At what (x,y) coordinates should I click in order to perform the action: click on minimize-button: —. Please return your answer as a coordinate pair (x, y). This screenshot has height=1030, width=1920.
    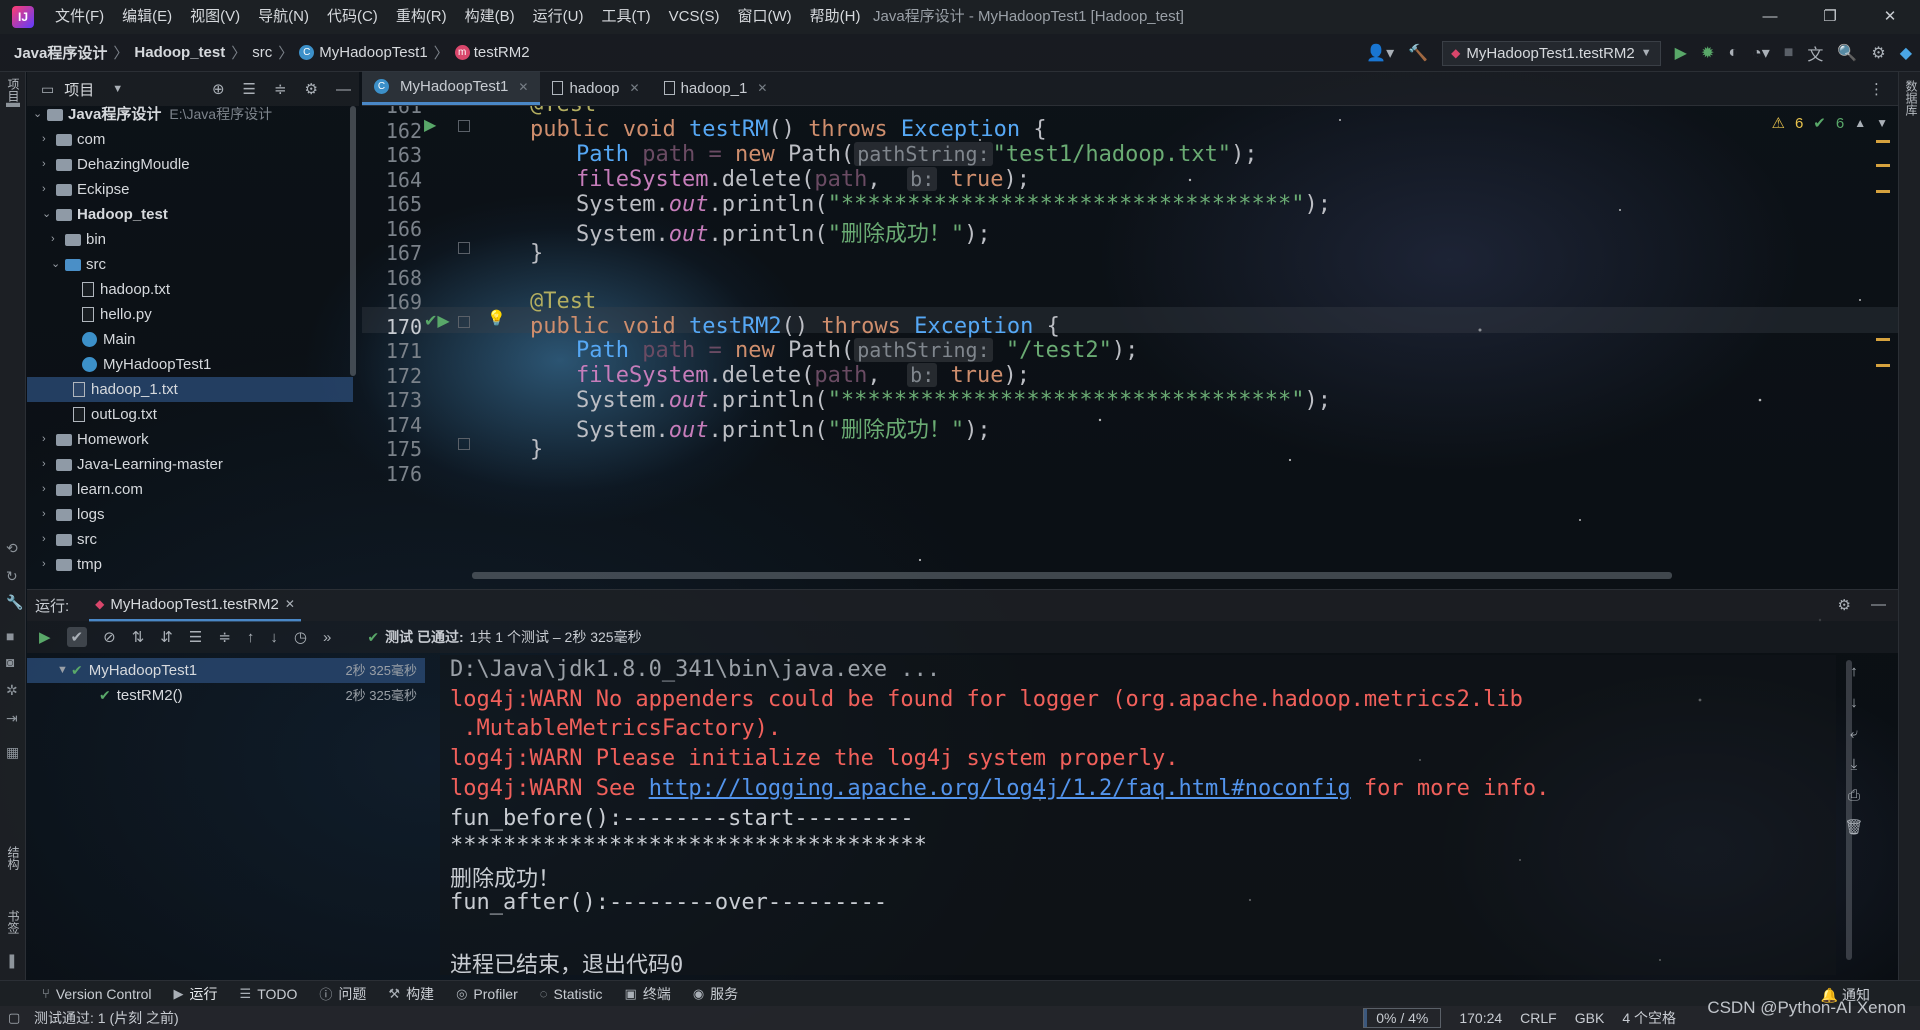
    Looking at the image, I should click on (1770, 17).